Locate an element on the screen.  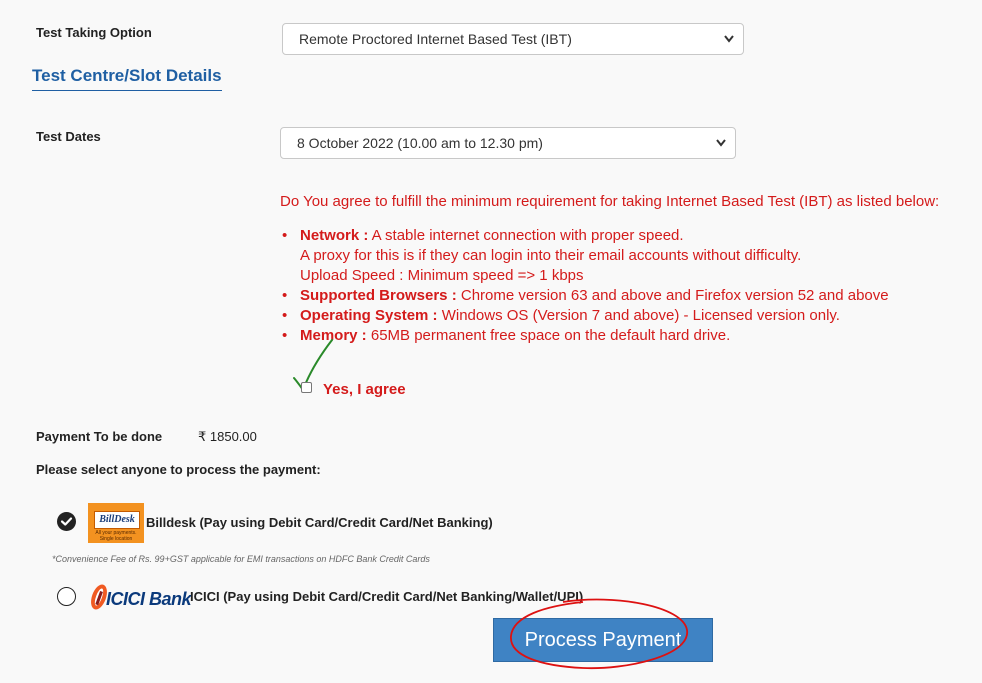
icici-radio is located at coordinates (66, 596).